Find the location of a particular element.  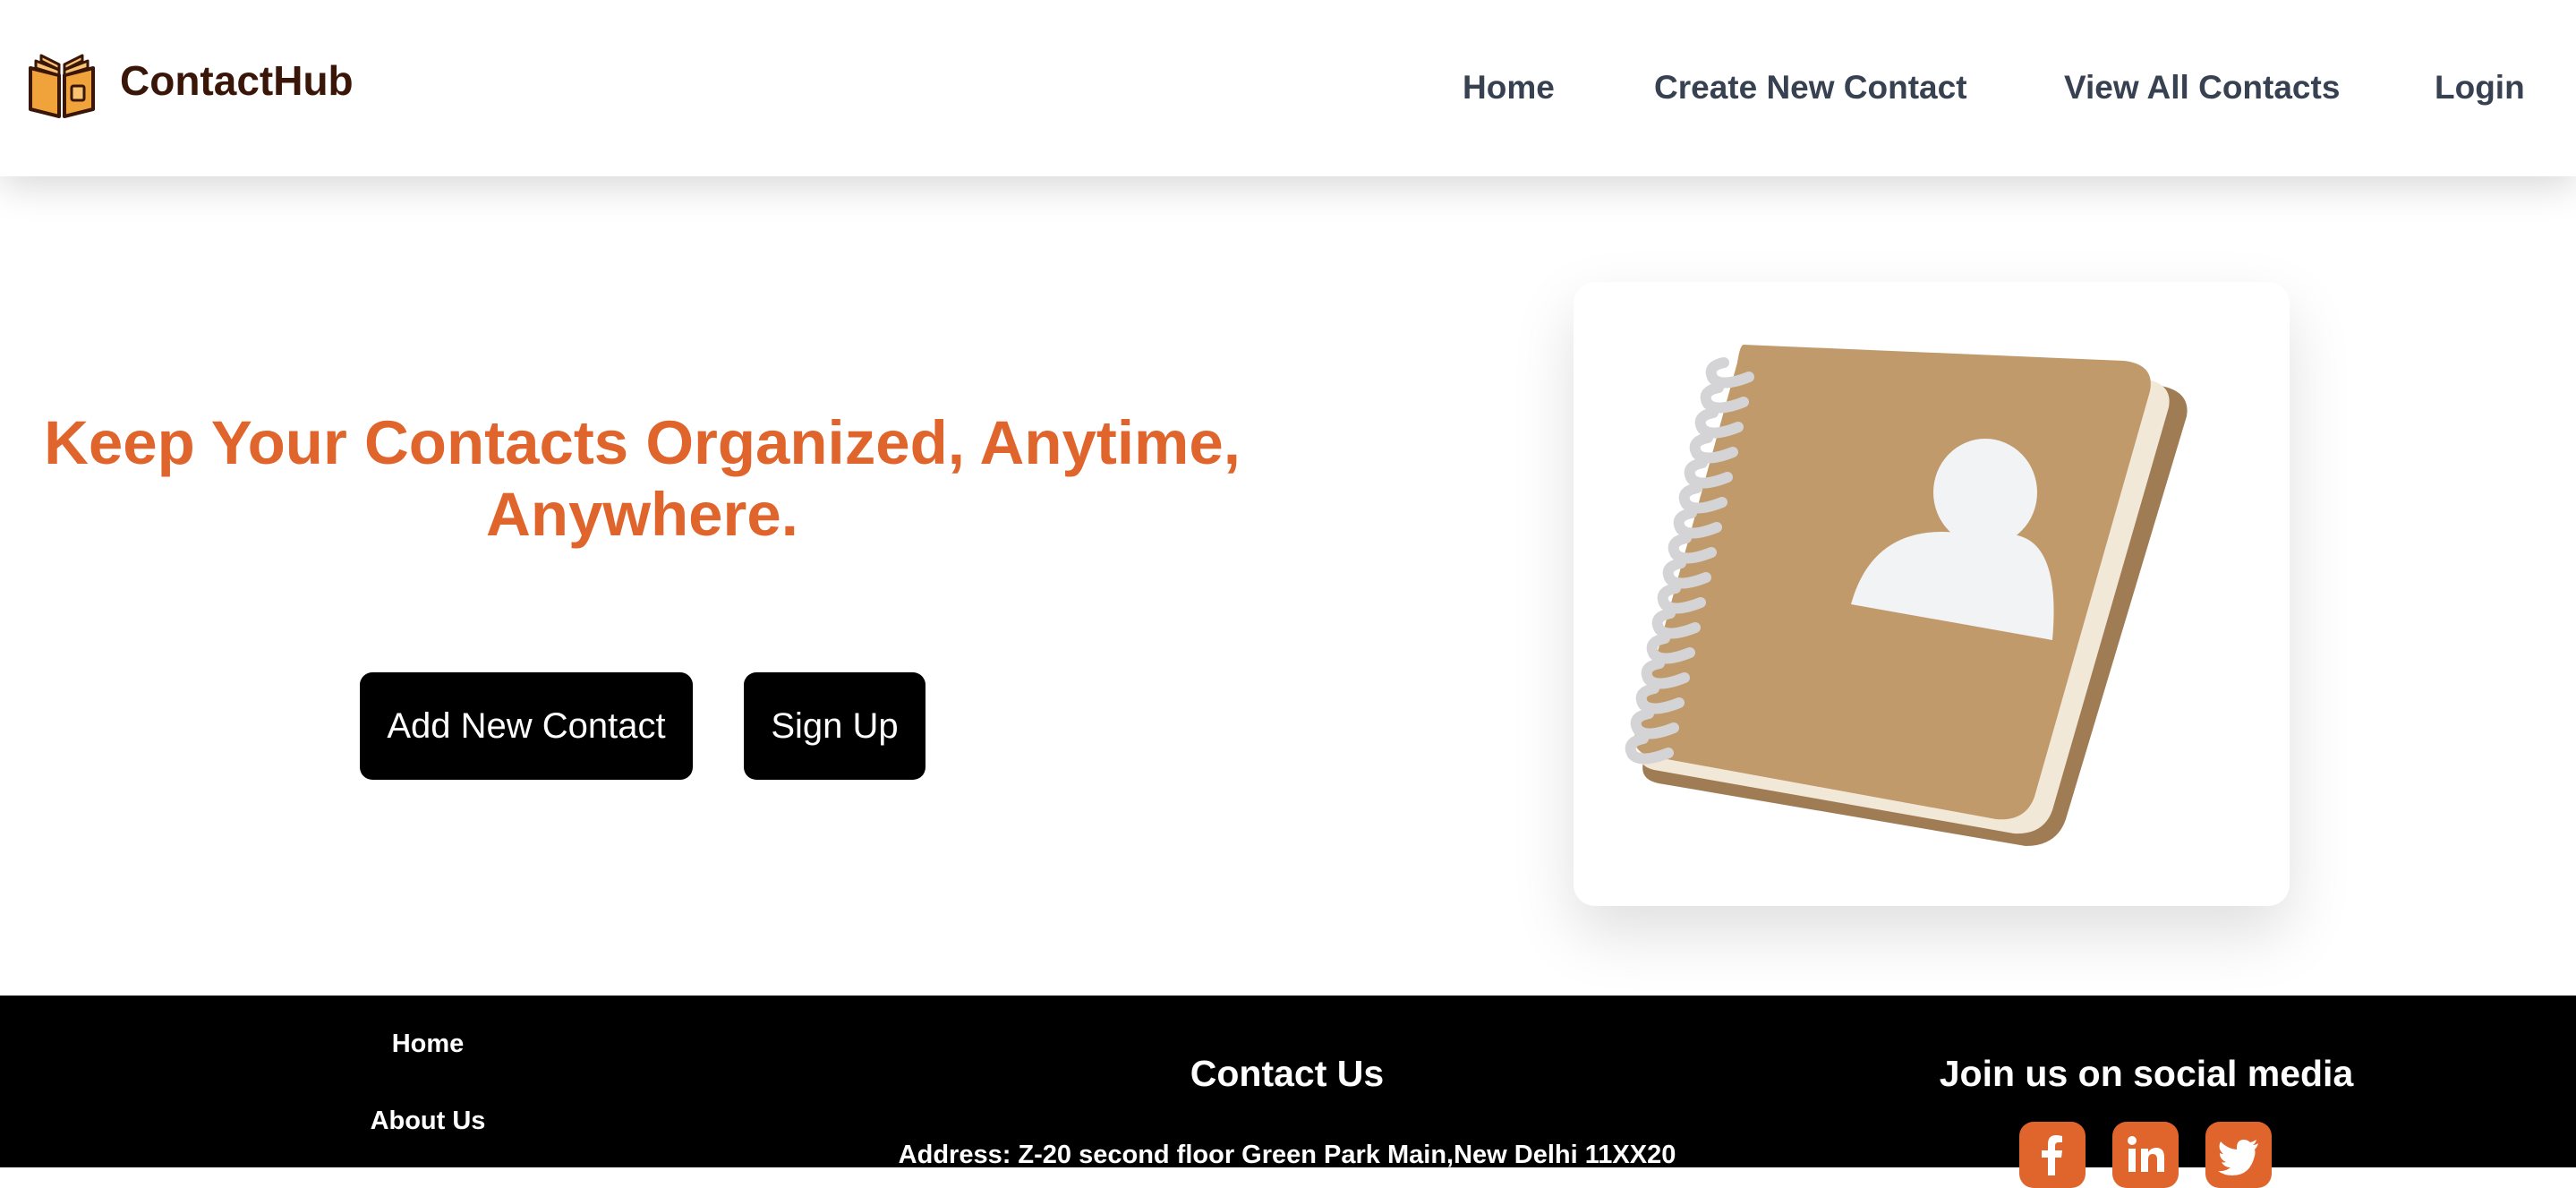

hero-illustration-card is located at coordinates (1932, 594).